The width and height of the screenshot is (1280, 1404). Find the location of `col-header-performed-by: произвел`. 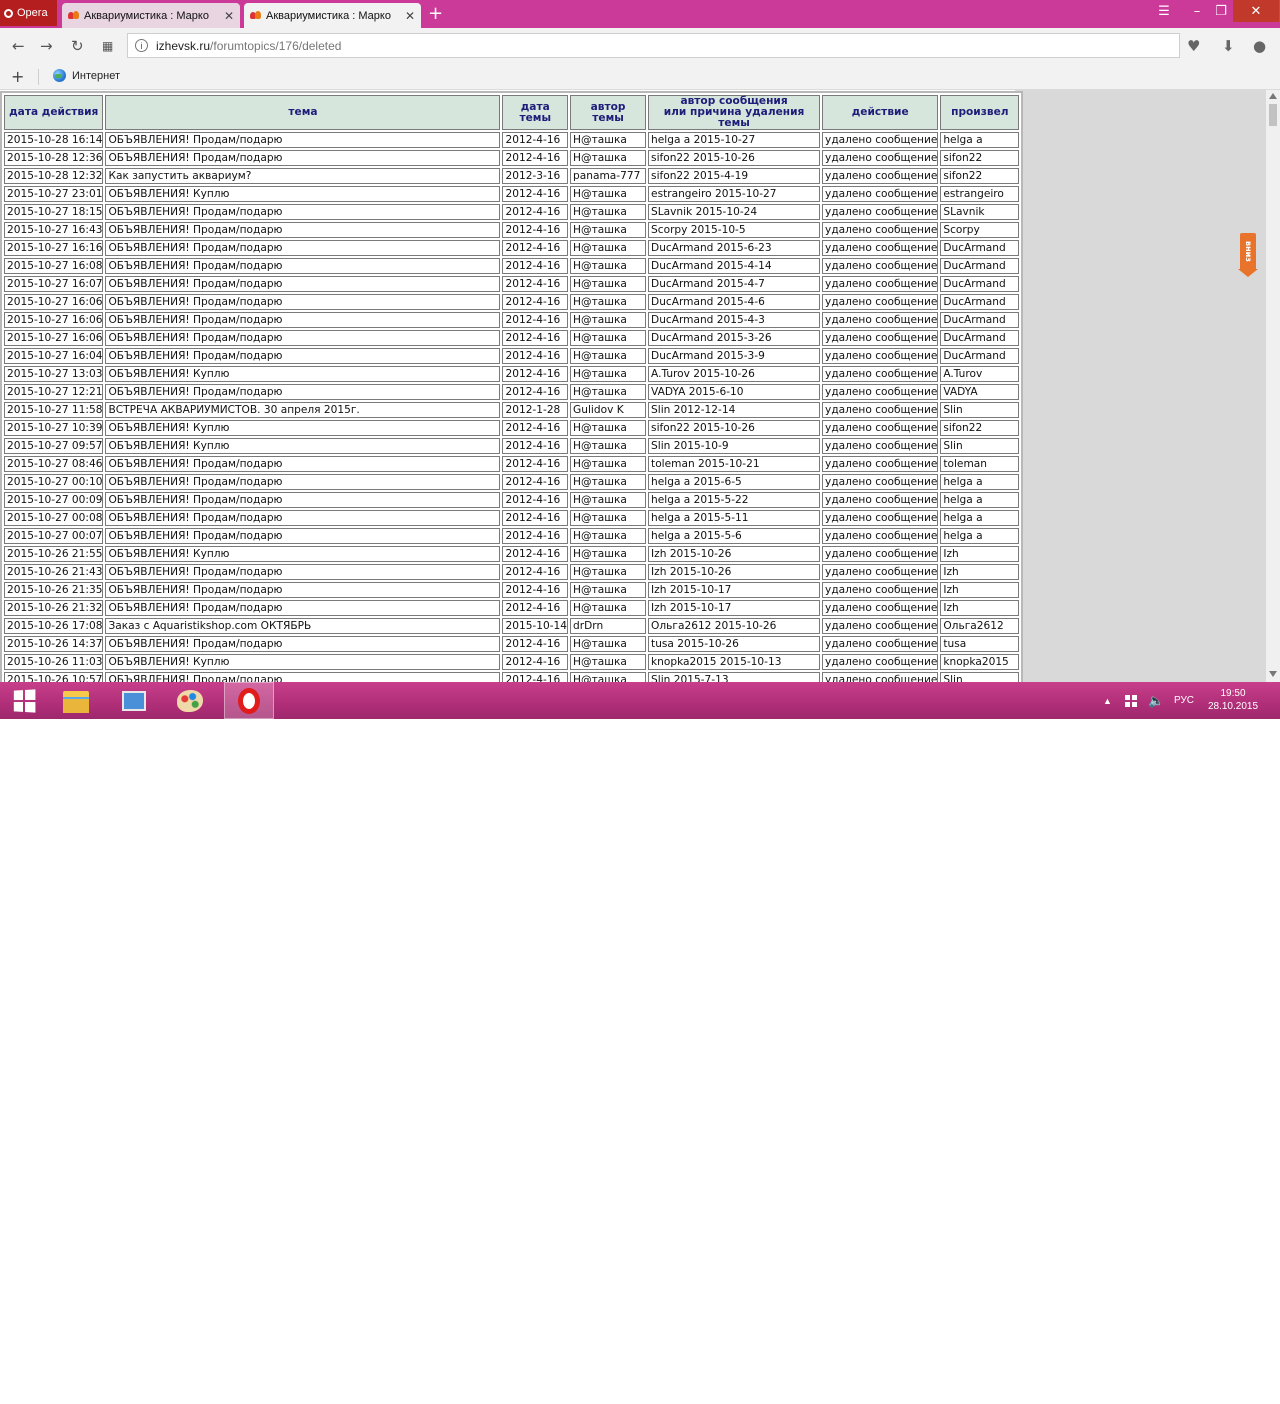

col-header-performed-by: произвел is located at coordinates (980, 112).